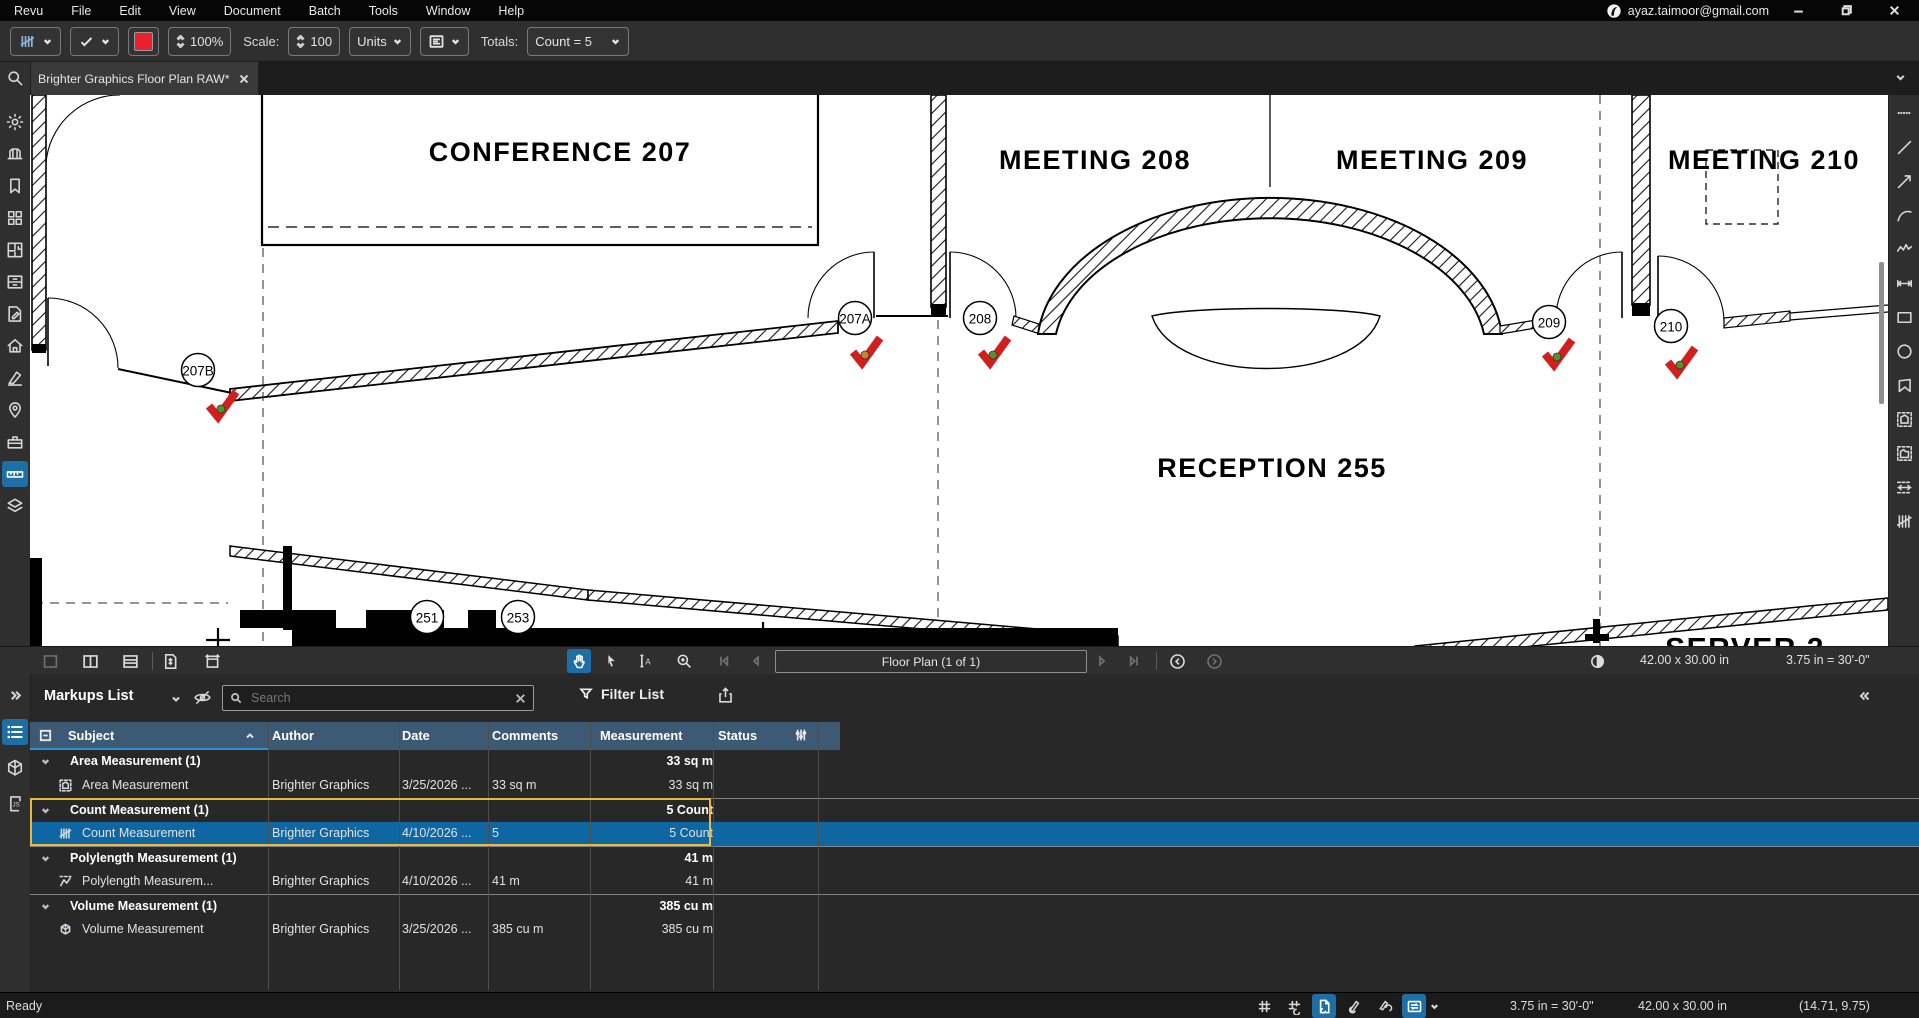  What do you see at coordinates (1434, 1006) in the screenshot?
I see `sync-chevron-icon` at bounding box center [1434, 1006].